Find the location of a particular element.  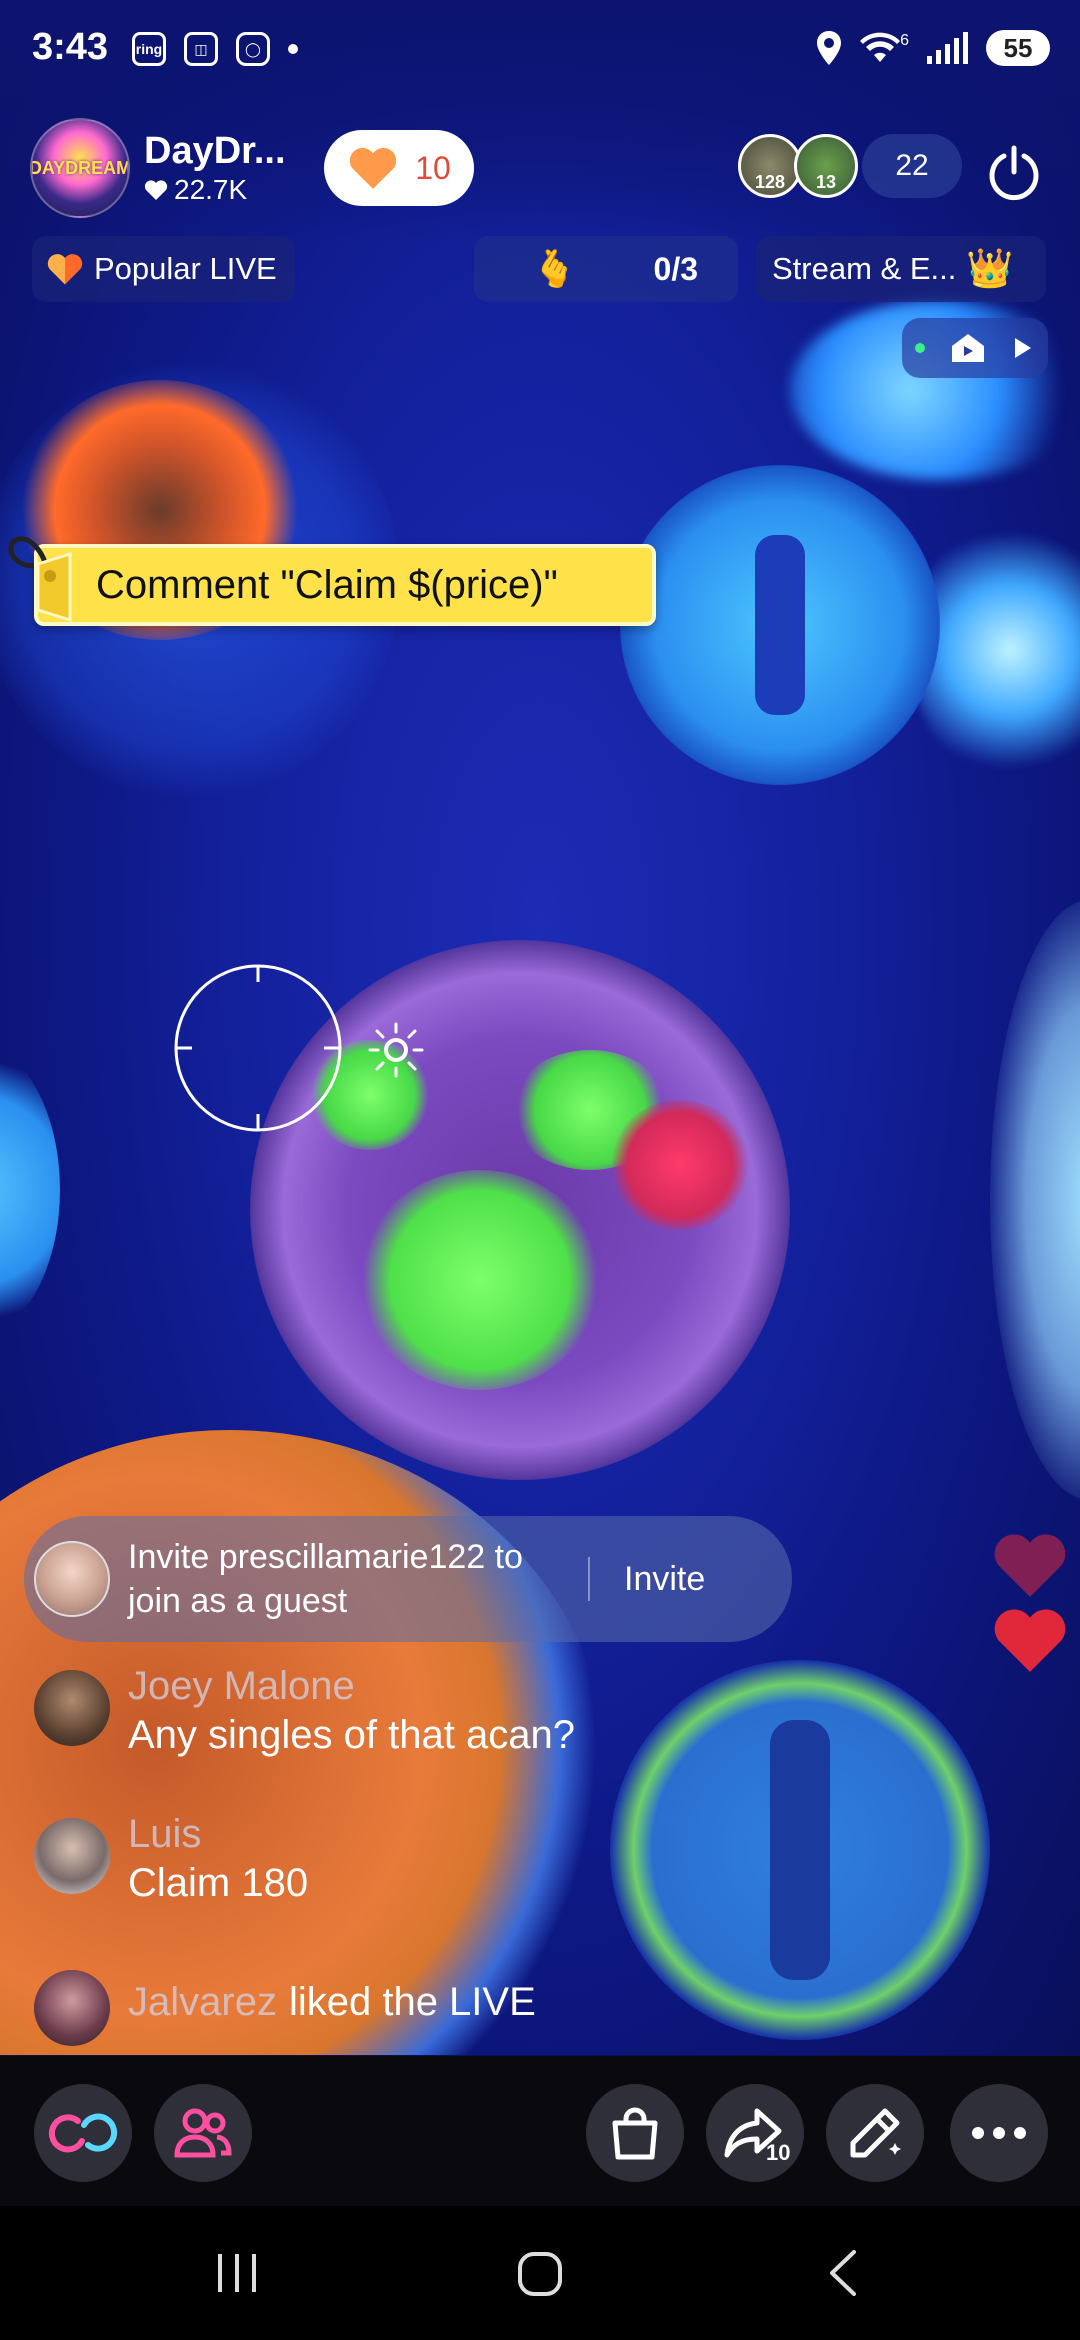

price-tag-icon is located at coordinates (40, 579).